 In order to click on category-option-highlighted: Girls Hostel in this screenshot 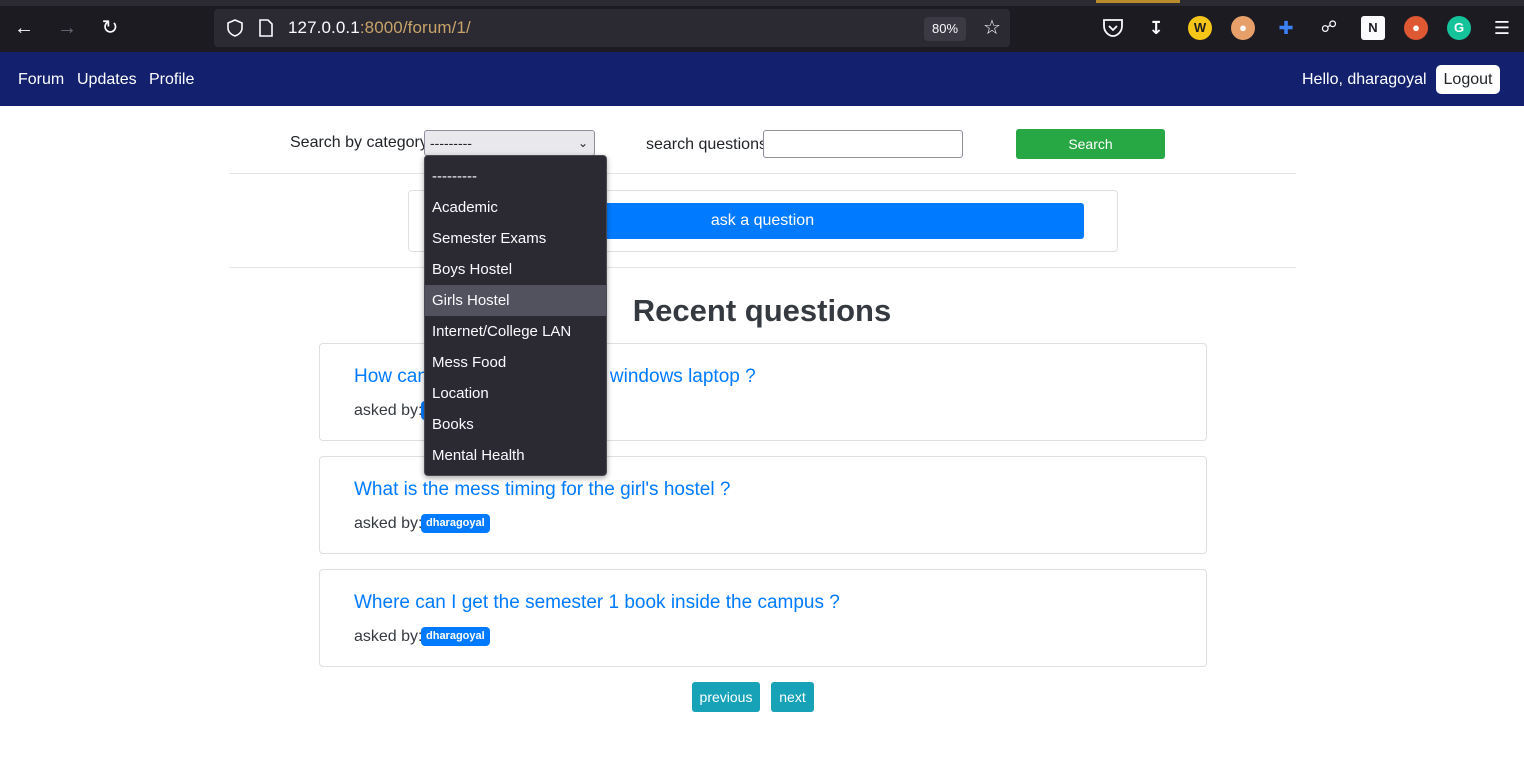, I will do `click(515, 300)`.